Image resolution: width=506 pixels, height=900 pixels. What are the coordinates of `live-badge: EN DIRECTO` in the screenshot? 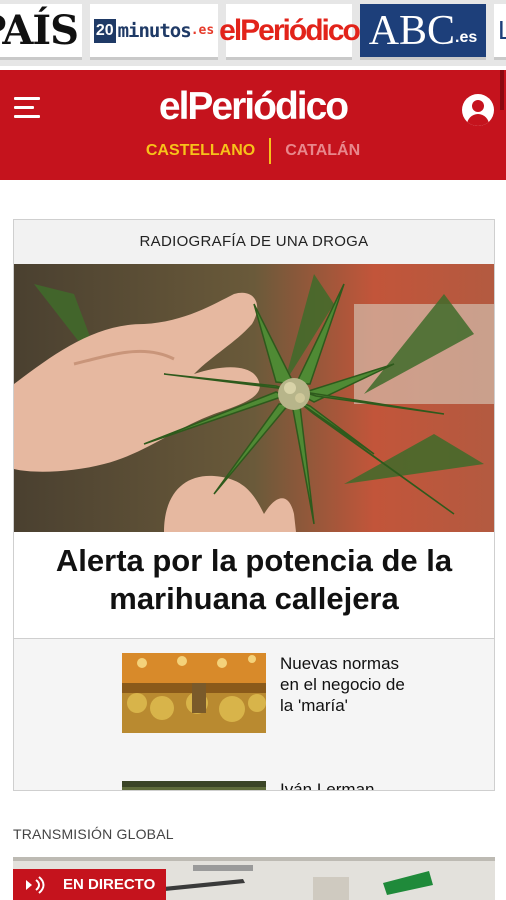 It's located at (89, 884).